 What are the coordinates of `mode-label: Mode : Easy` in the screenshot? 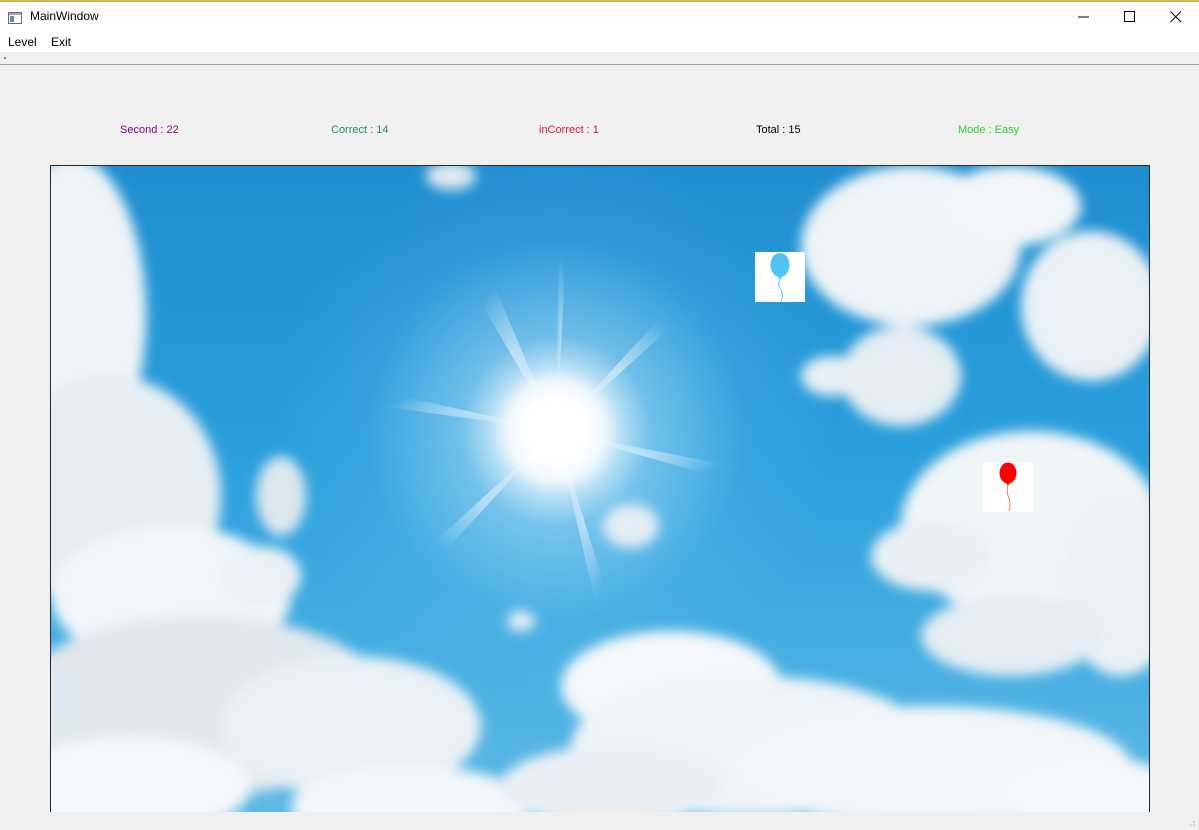 It's located at (989, 130).